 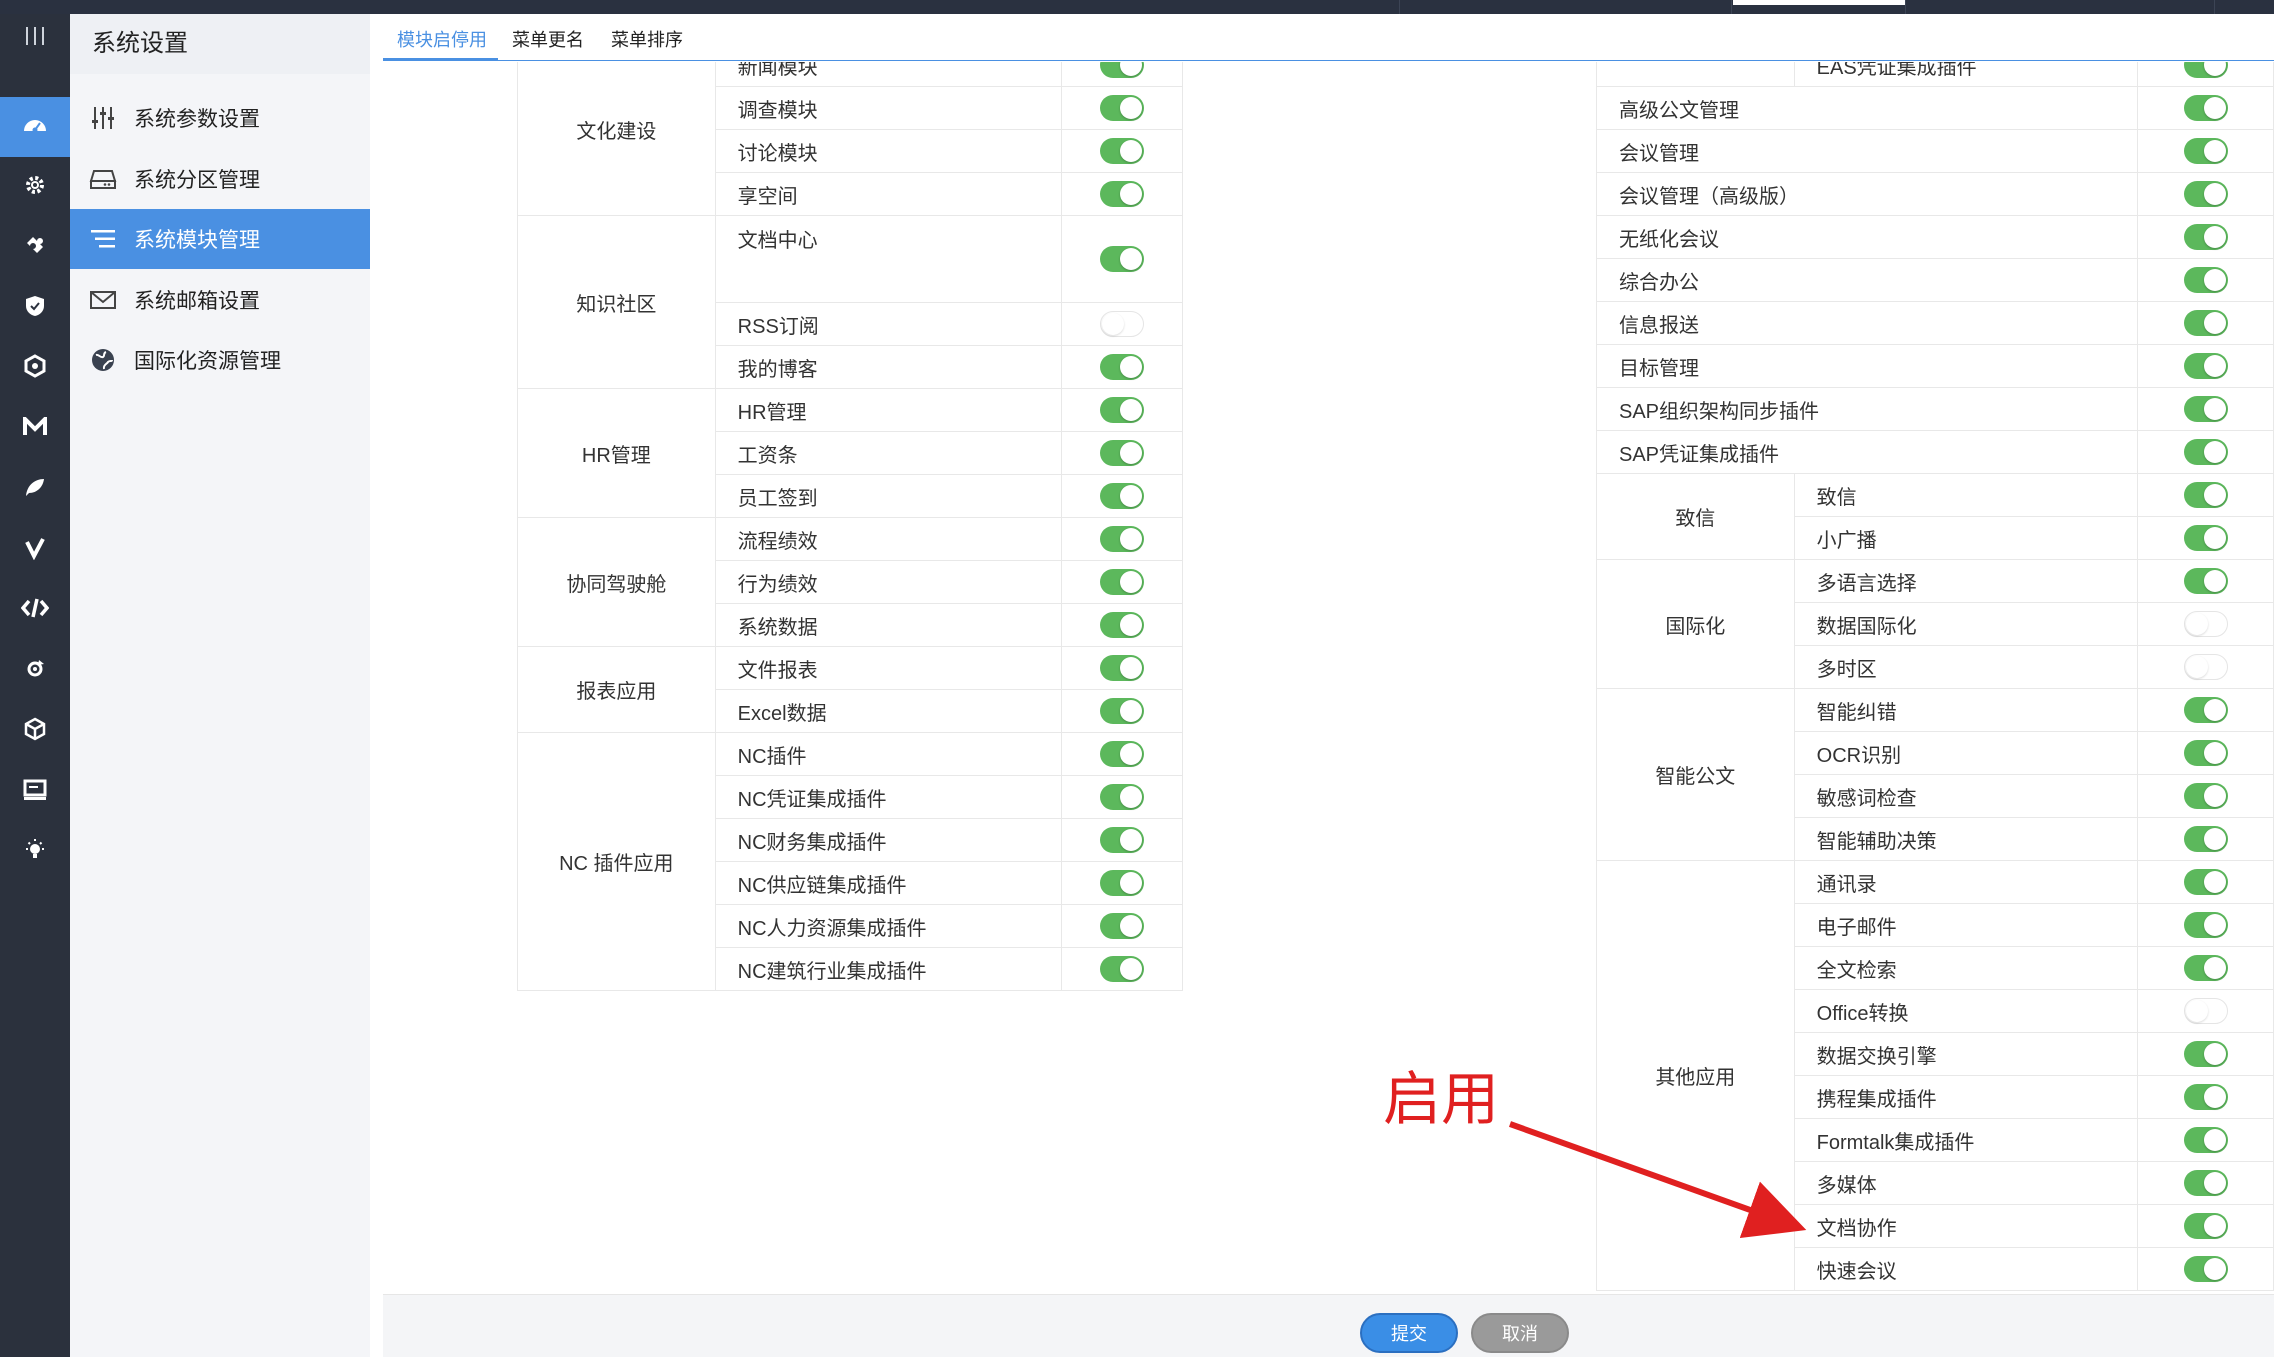 I want to click on tab-menu-sort: 菜单排序, so click(x=647, y=39).